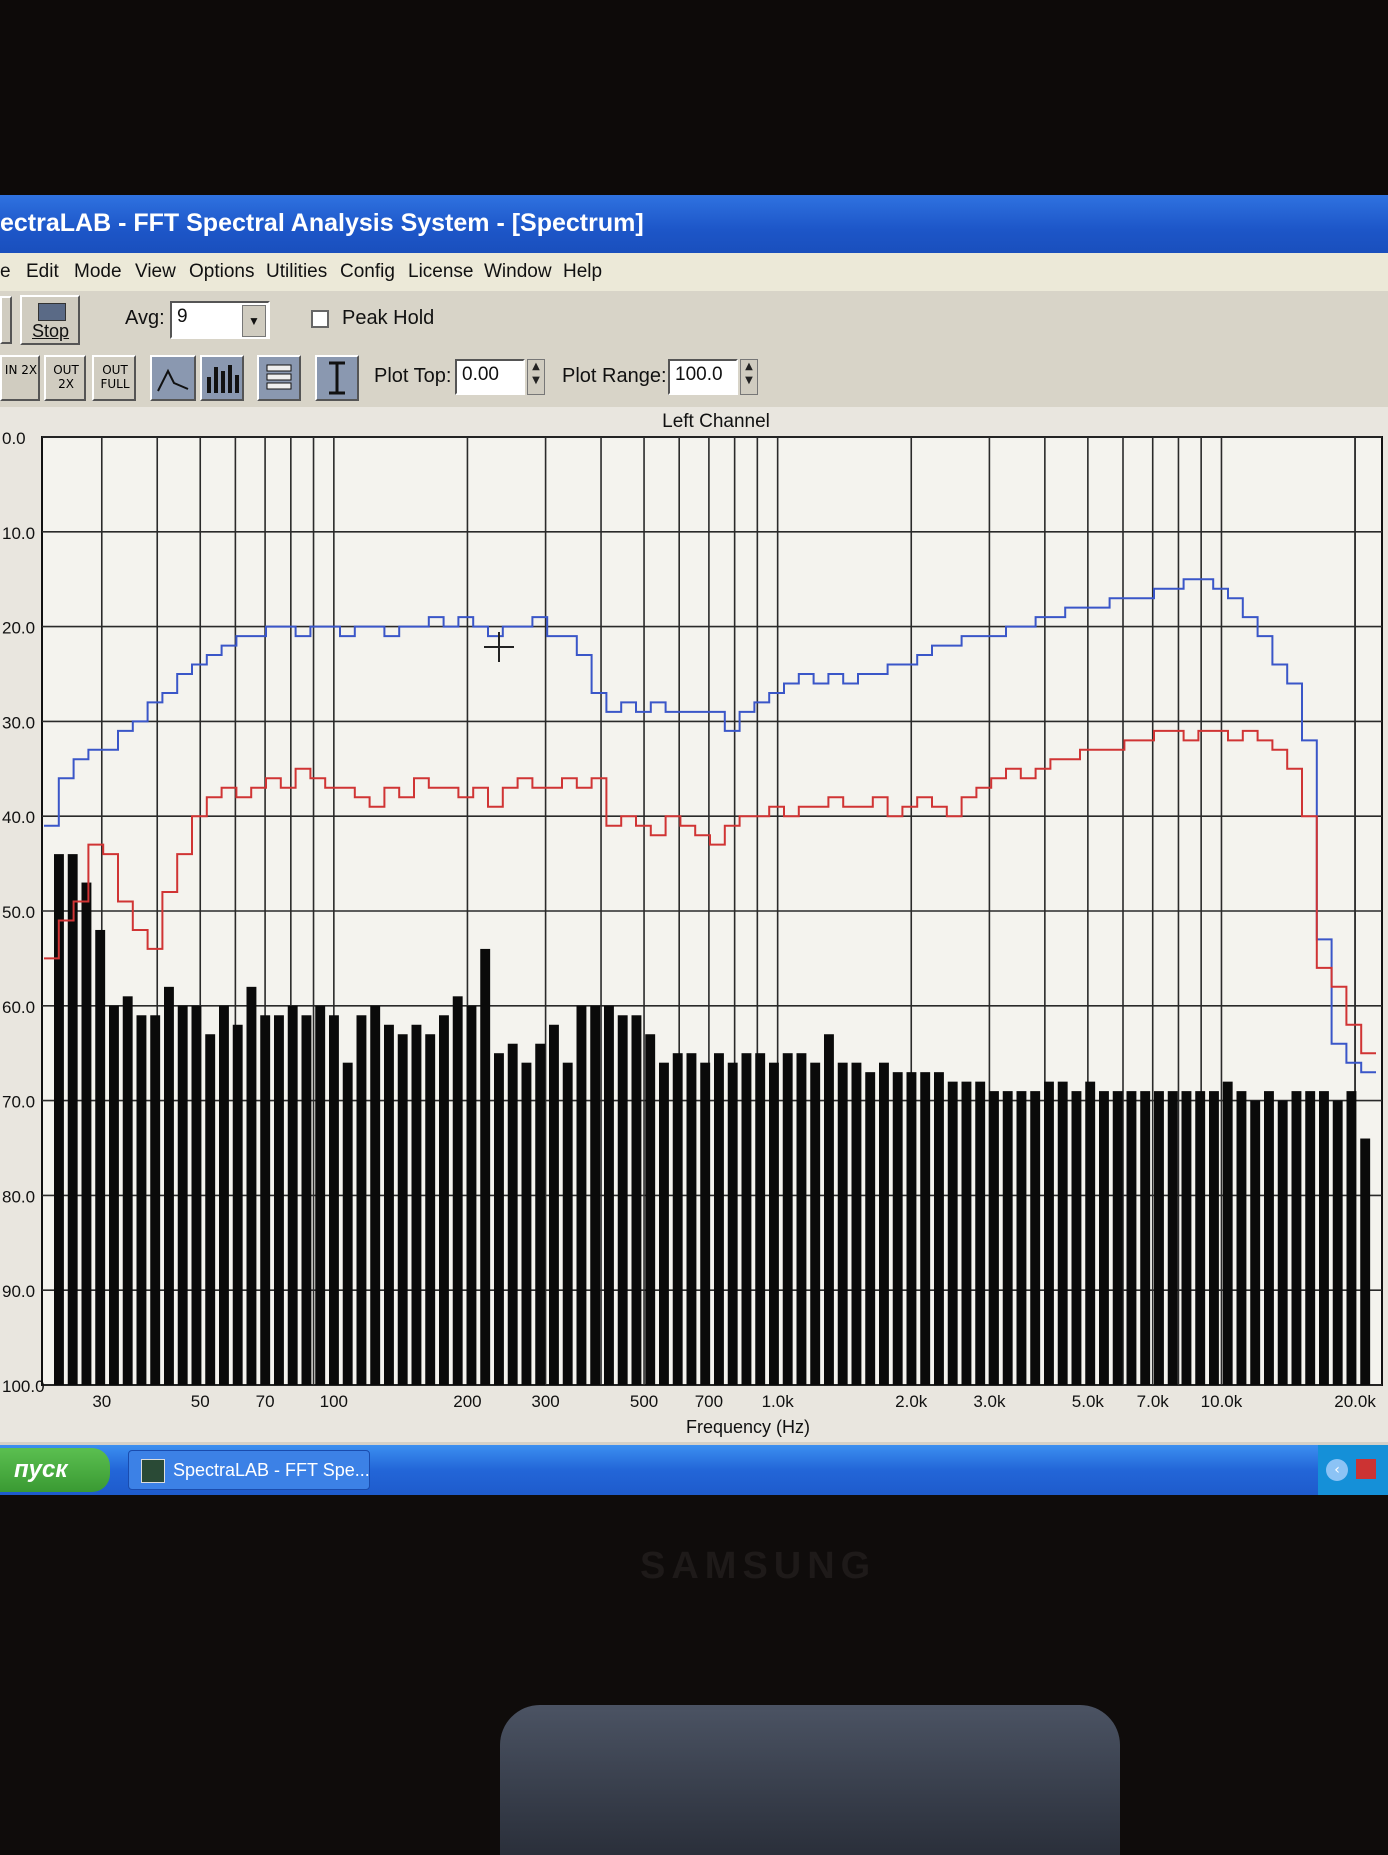 The width and height of the screenshot is (1388, 1855). What do you see at coordinates (14, 438) in the screenshot?
I see `y-tick-label: 0.0` at bounding box center [14, 438].